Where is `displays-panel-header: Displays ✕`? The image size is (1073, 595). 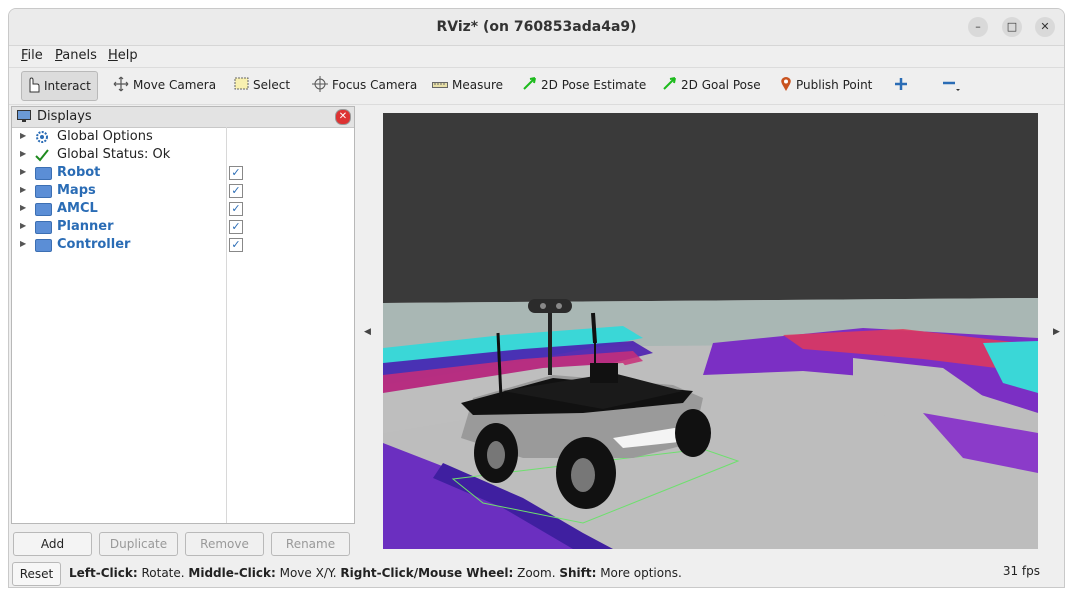 displays-panel-header: Displays ✕ is located at coordinates (183, 117).